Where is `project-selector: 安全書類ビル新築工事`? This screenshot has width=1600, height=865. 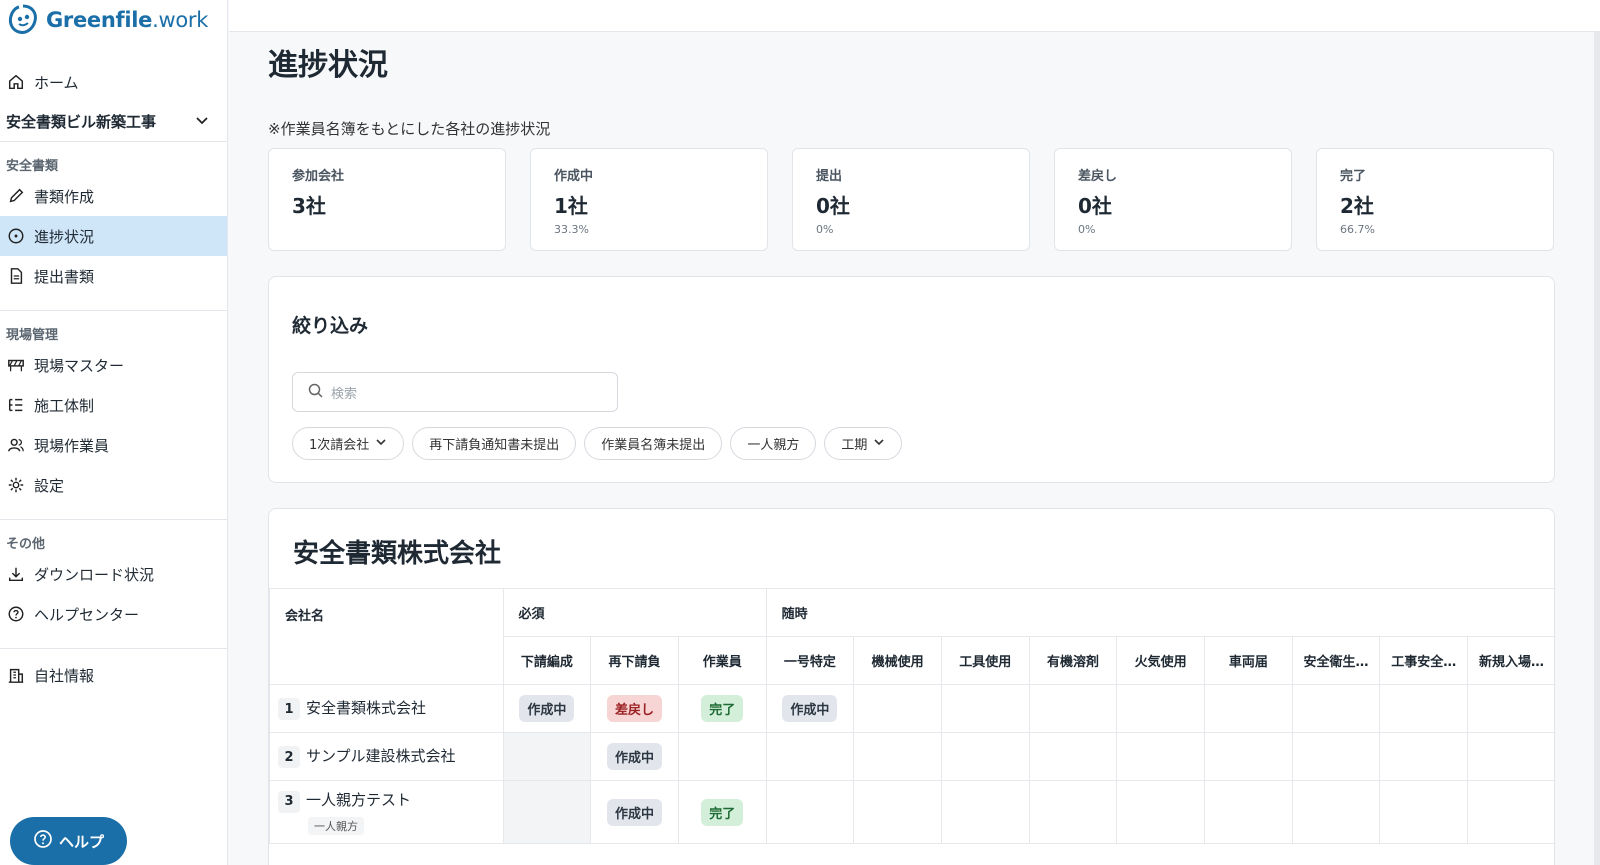
project-selector: 安全書類ビル新築工事 is located at coordinates (113, 122).